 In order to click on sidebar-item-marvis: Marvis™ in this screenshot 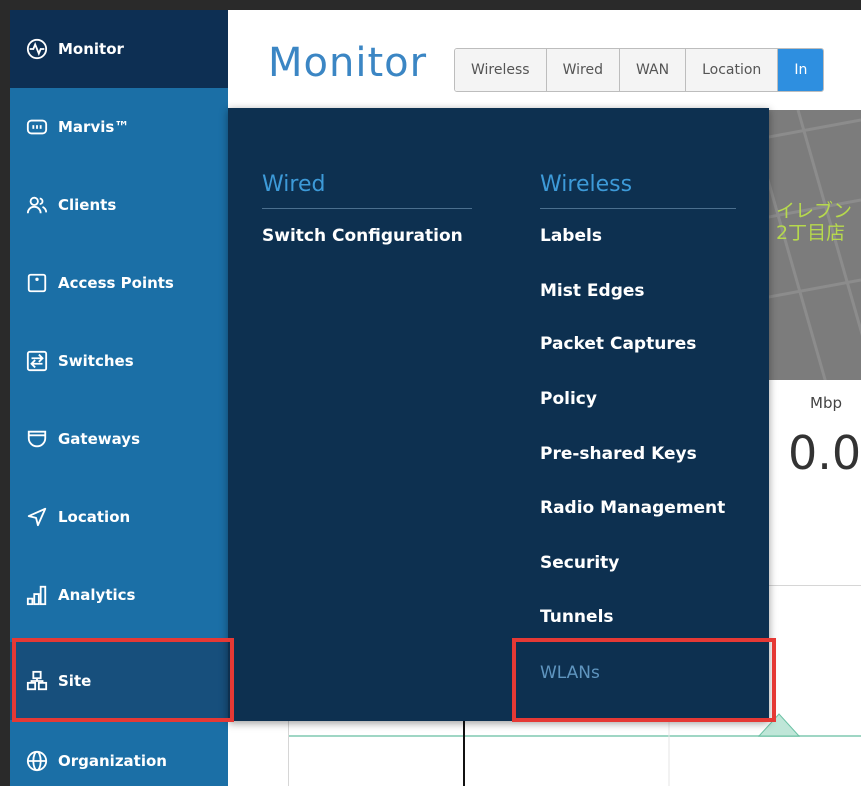, I will do `click(119, 127)`.